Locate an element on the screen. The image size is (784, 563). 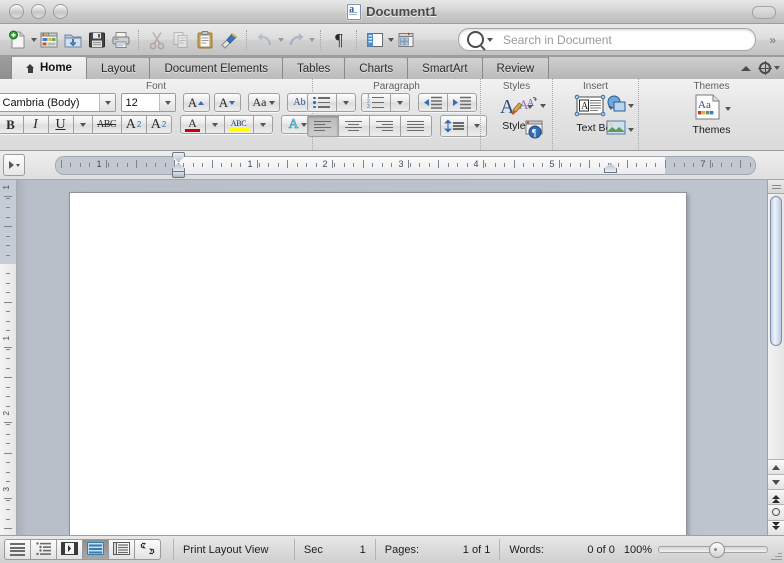
redo-button is located at coordinates (296, 40).